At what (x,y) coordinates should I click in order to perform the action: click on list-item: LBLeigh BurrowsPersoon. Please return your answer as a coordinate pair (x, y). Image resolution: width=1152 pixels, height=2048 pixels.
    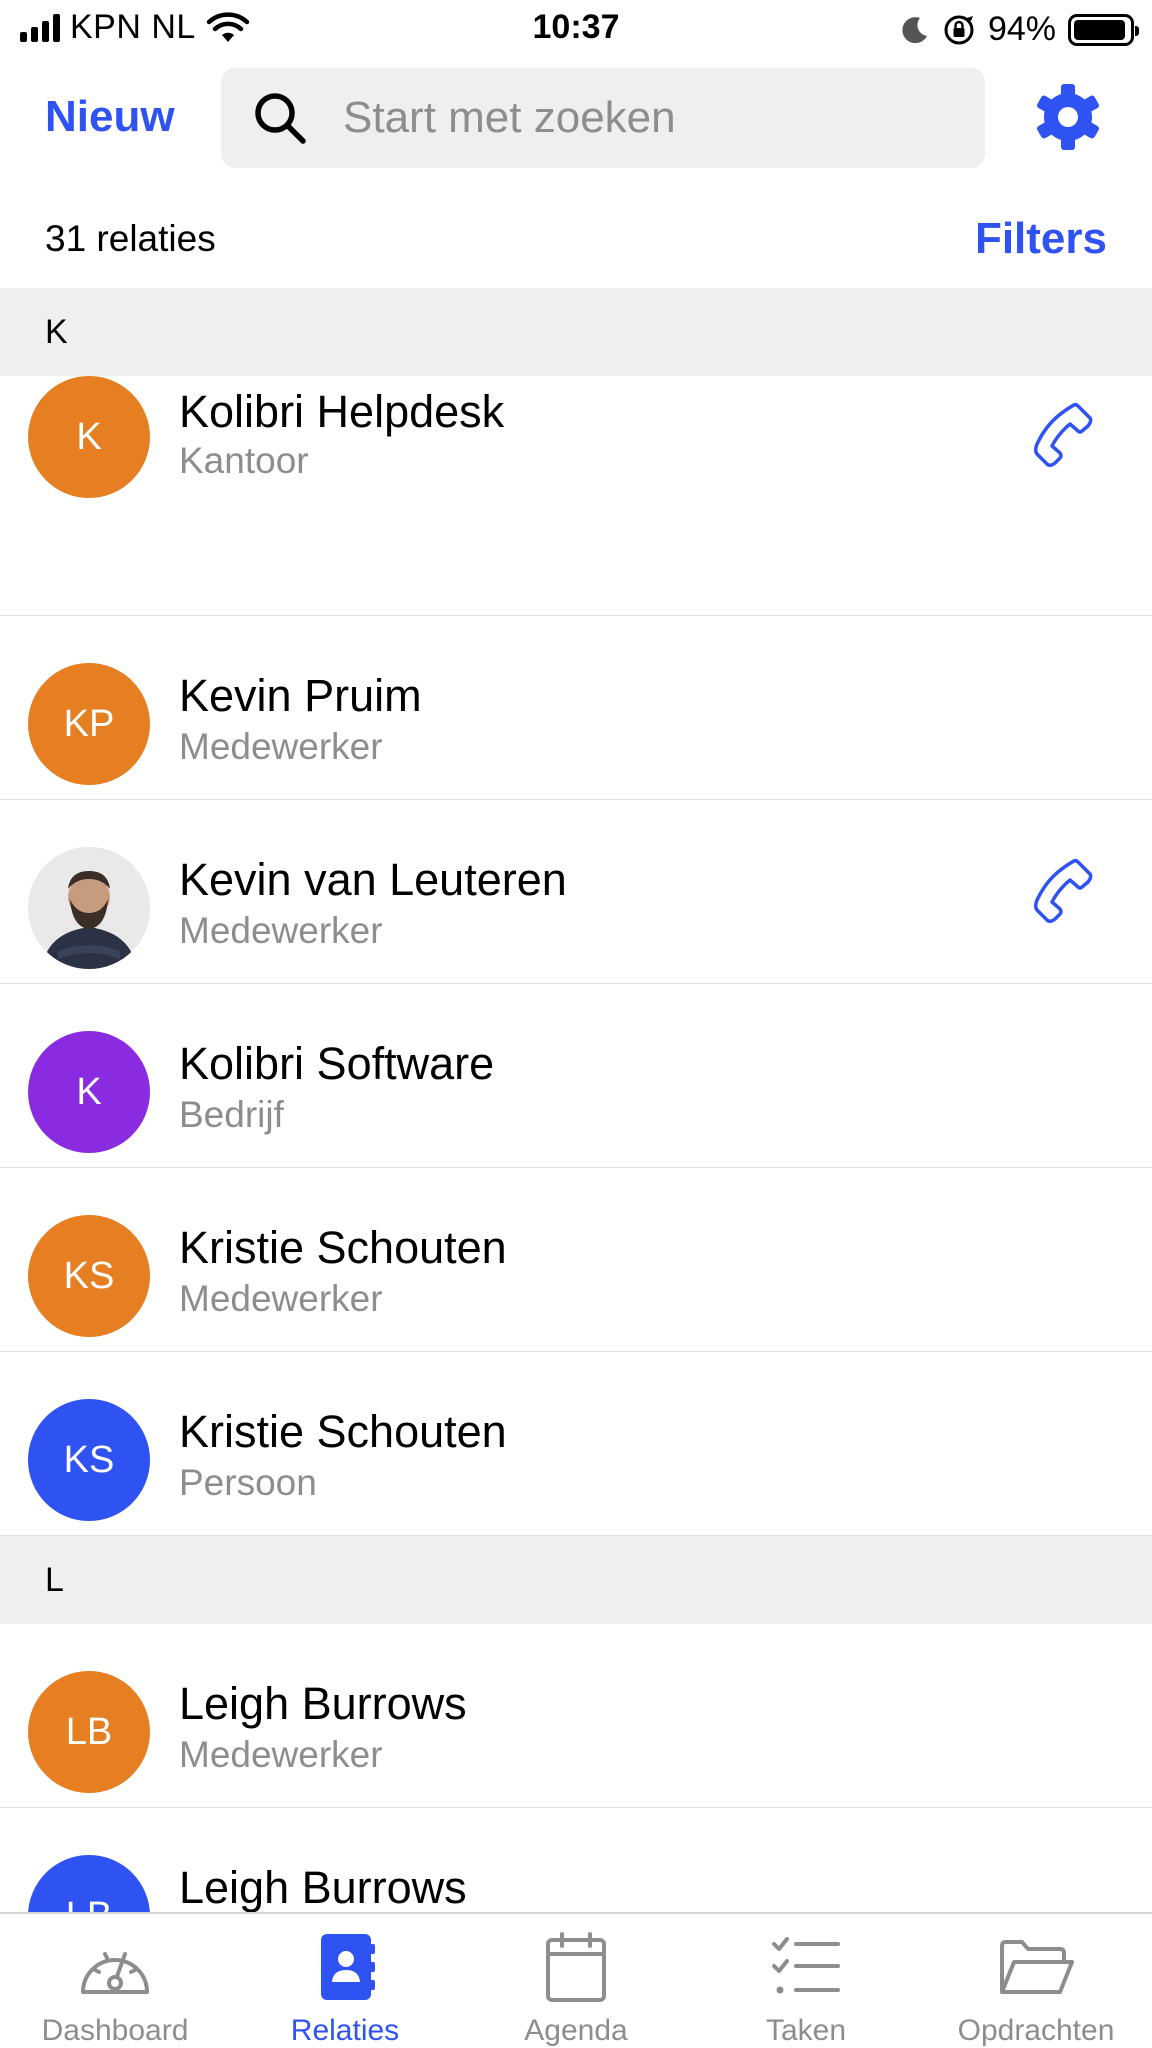
    Looking at the image, I should click on (576, 1860).